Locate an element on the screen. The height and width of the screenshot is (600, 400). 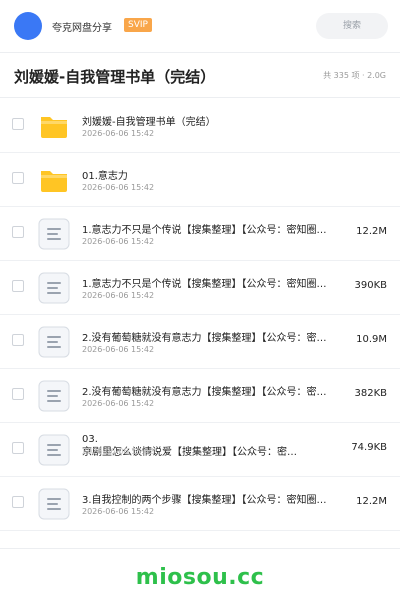
divider is located at coordinates (200, 548).